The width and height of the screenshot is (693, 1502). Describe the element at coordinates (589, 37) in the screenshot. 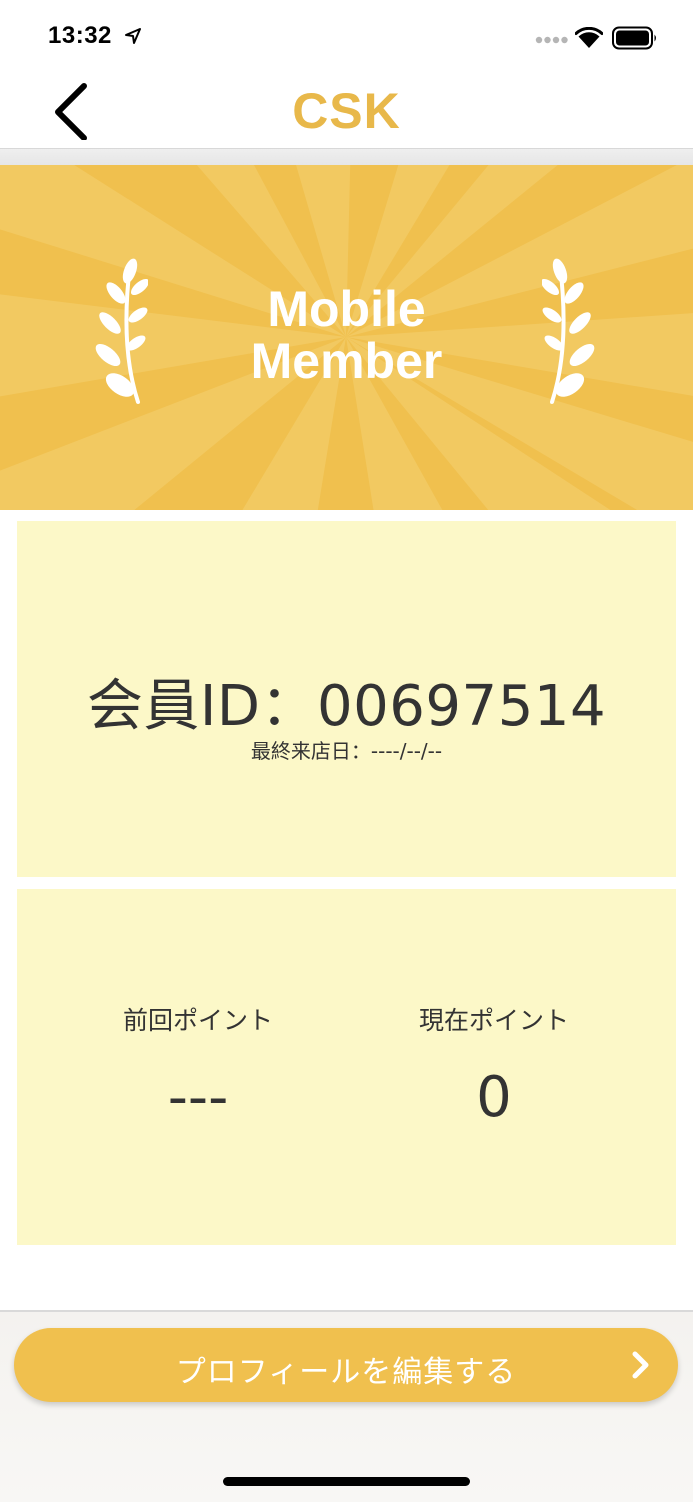

I see `wifi-icon` at that location.